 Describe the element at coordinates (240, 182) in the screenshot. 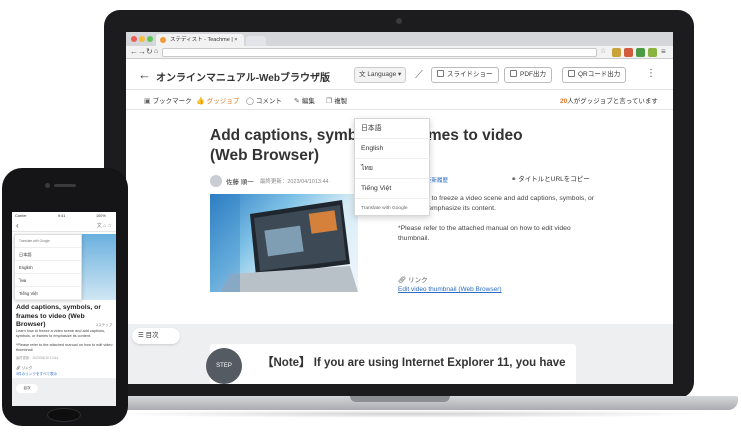

I see `author-name: 佐藤 順一` at that location.